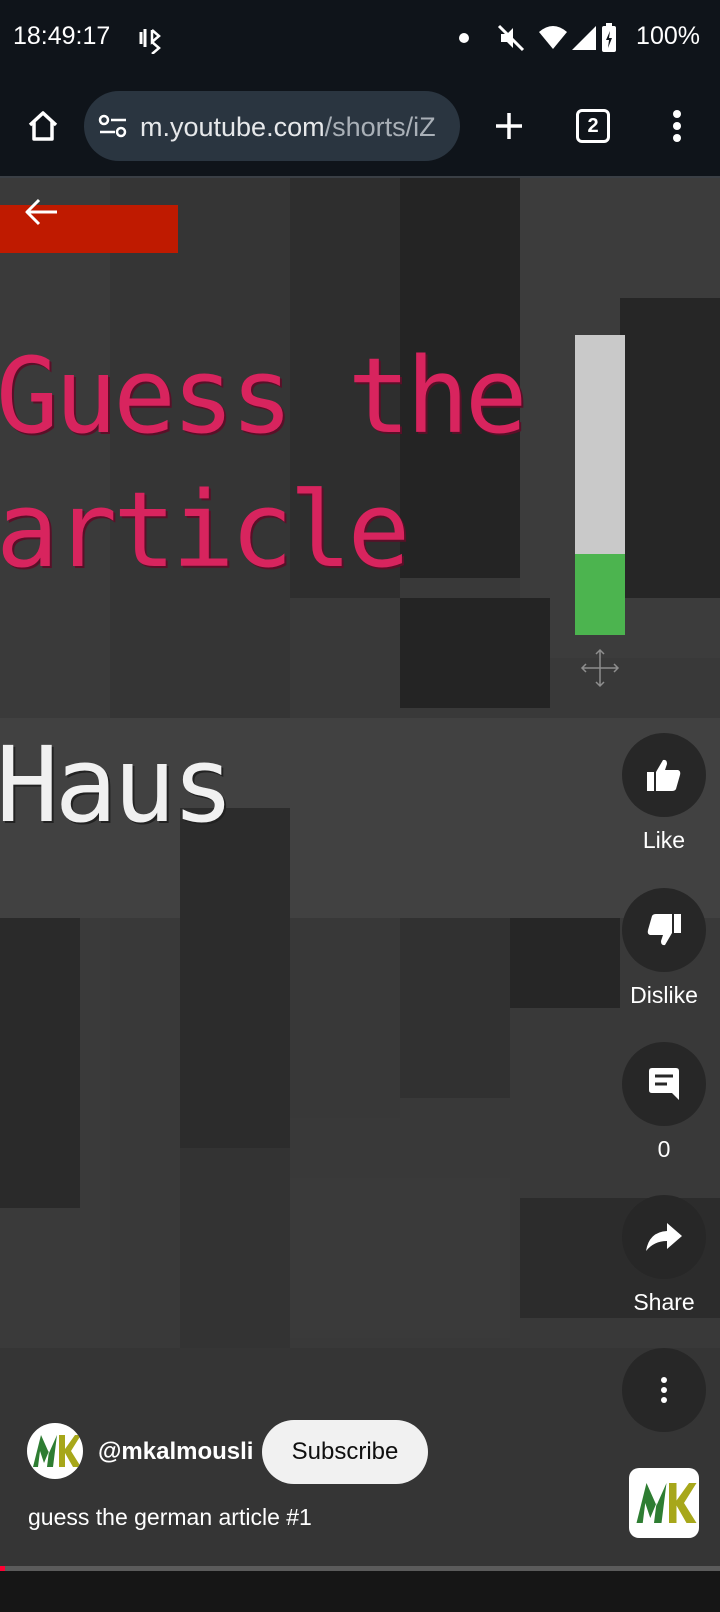 This screenshot has width=720, height=1612. I want to click on battery-icon, so click(609, 37).